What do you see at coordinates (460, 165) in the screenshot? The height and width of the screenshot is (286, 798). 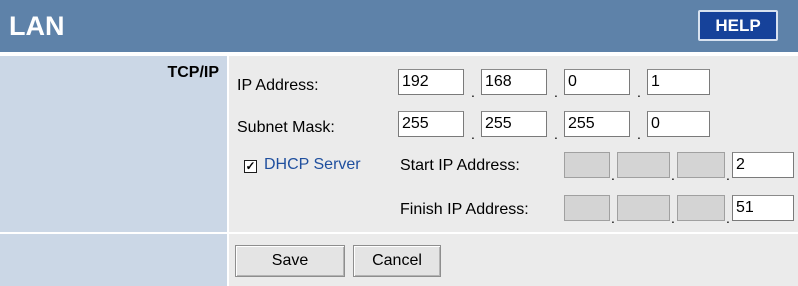 I see `start-ip-label: Start IP Address:` at bounding box center [460, 165].